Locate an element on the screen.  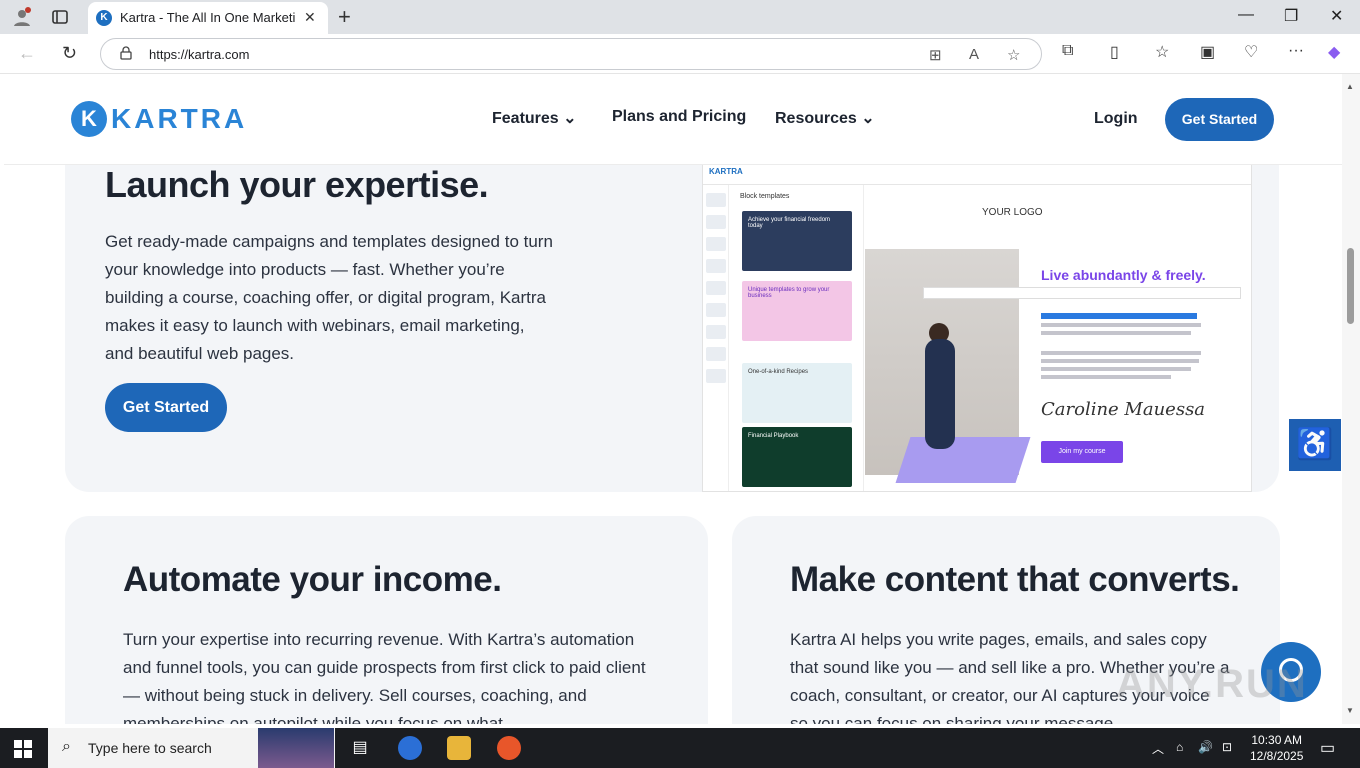
yoga-photo is located at coordinates (948, 366).